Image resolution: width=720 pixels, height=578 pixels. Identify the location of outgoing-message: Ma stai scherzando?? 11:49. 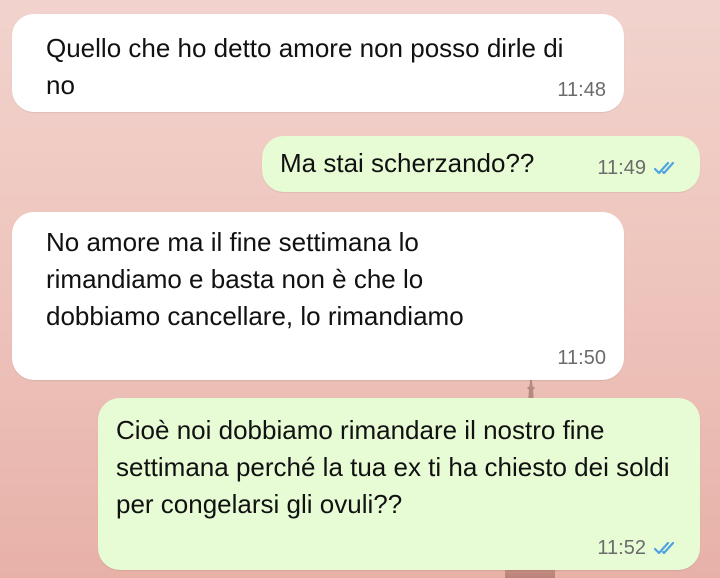
(481, 164).